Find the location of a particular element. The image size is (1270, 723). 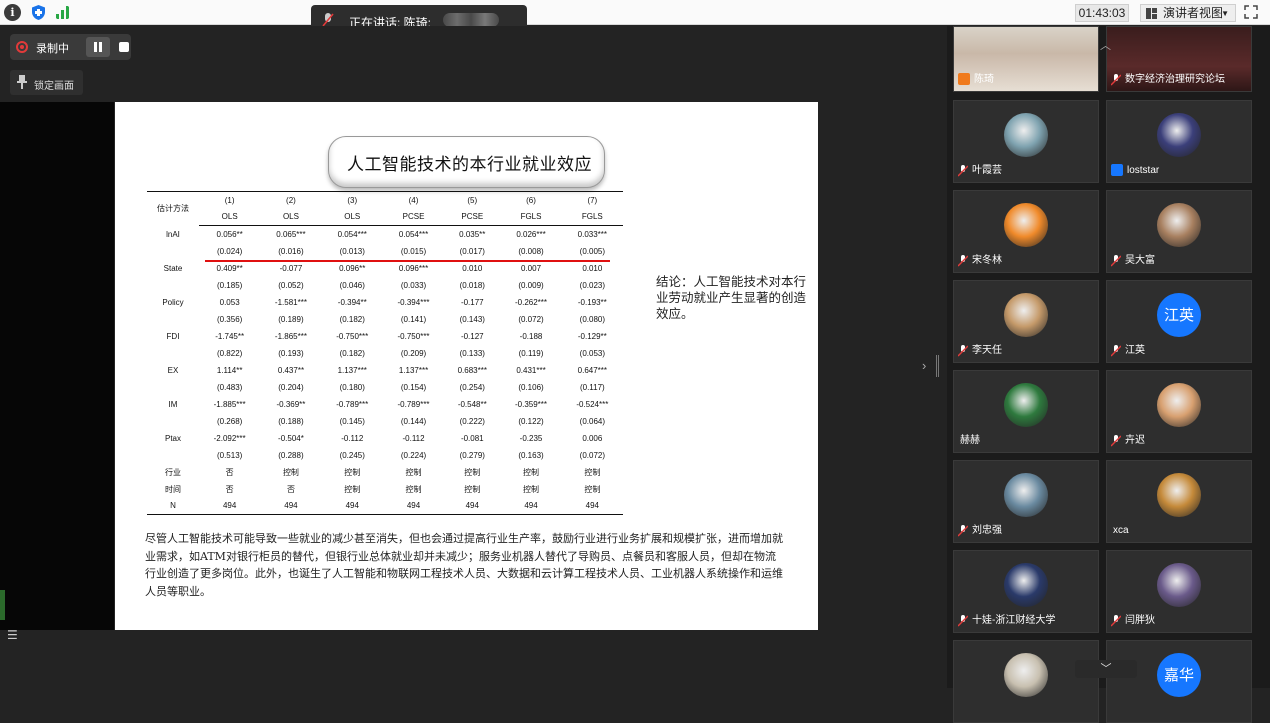

participant-tile: 赫赫 is located at coordinates (1026, 411).